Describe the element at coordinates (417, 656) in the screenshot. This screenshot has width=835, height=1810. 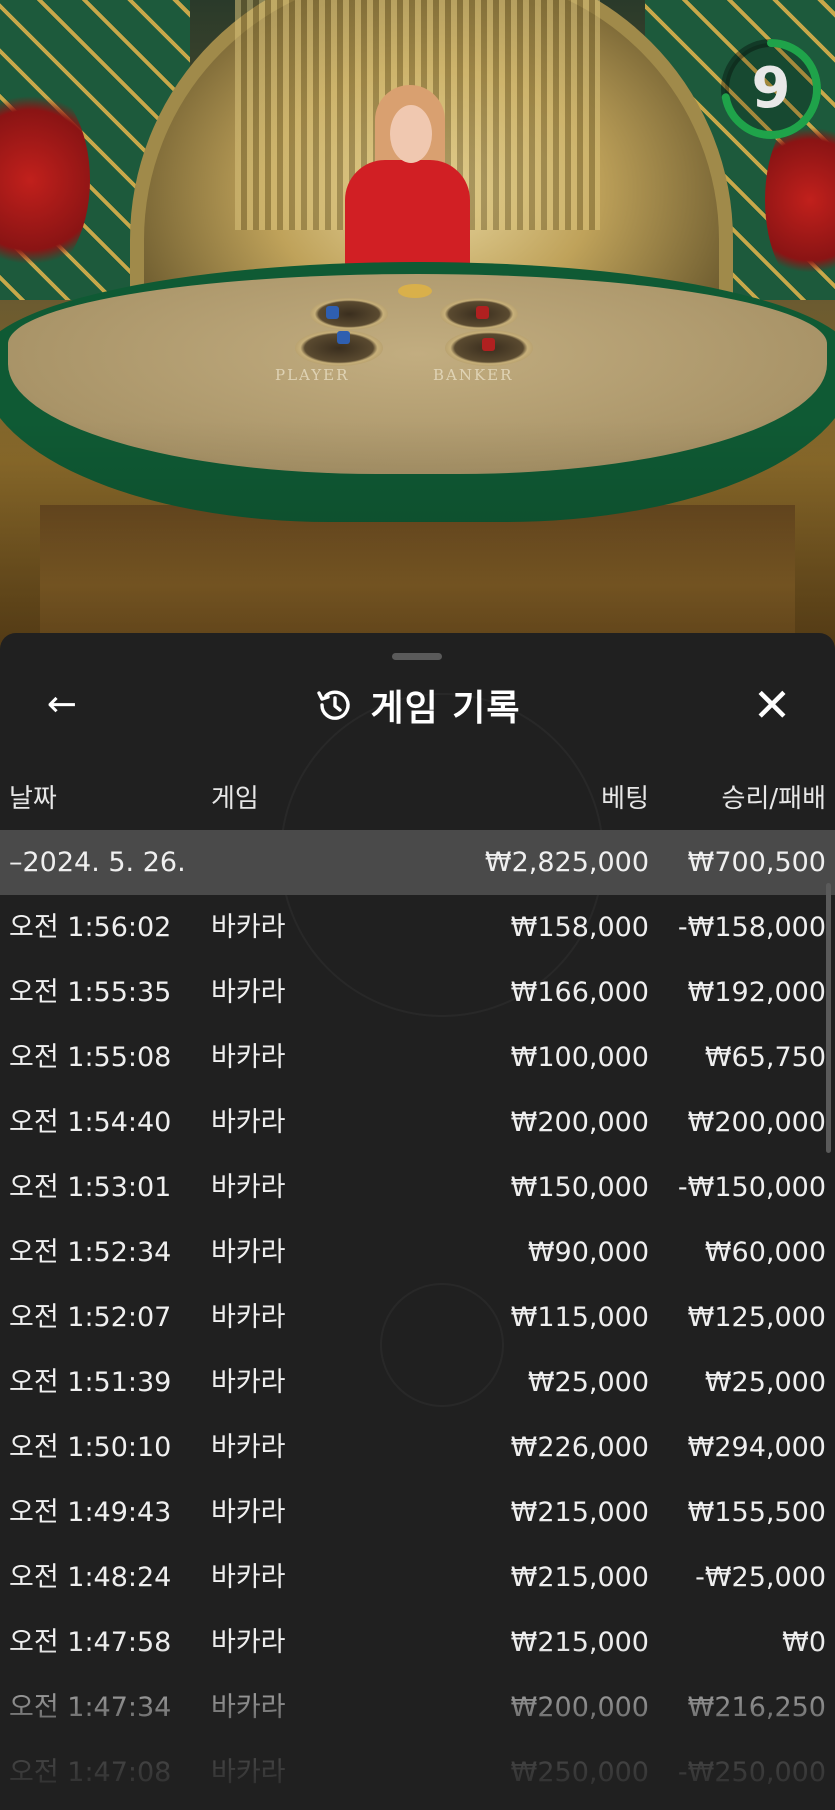
I see `drag-handle` at that location.